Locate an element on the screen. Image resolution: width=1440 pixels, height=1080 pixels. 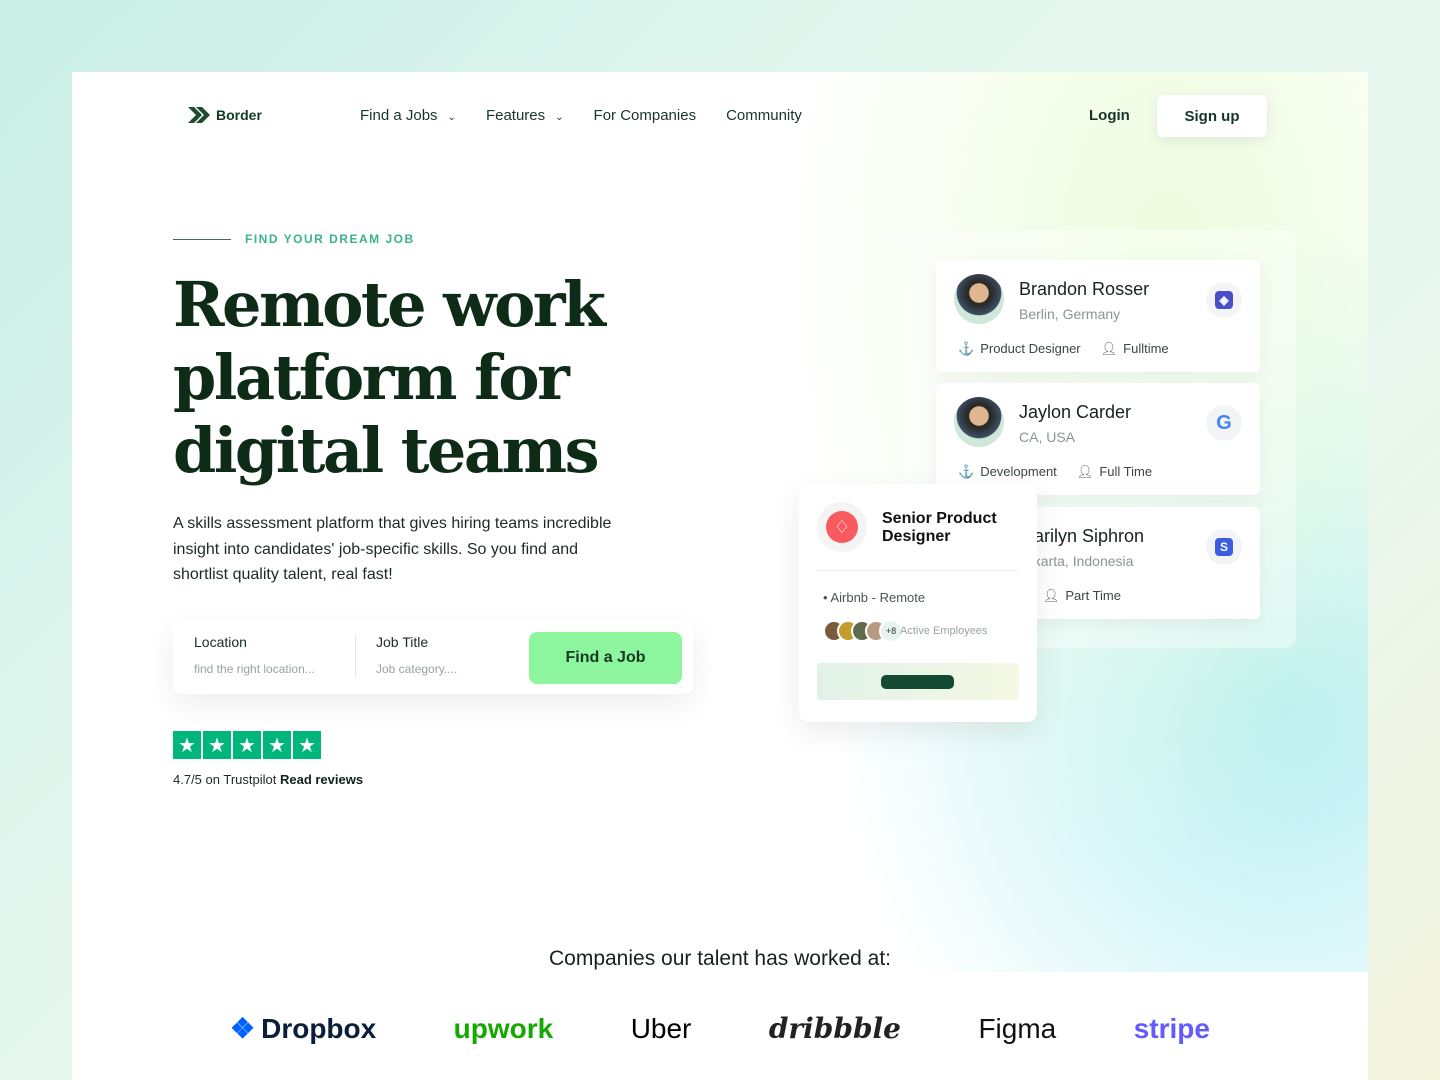
role-tag: ⚓ Product Designer is located at coordinates (1019, 348).